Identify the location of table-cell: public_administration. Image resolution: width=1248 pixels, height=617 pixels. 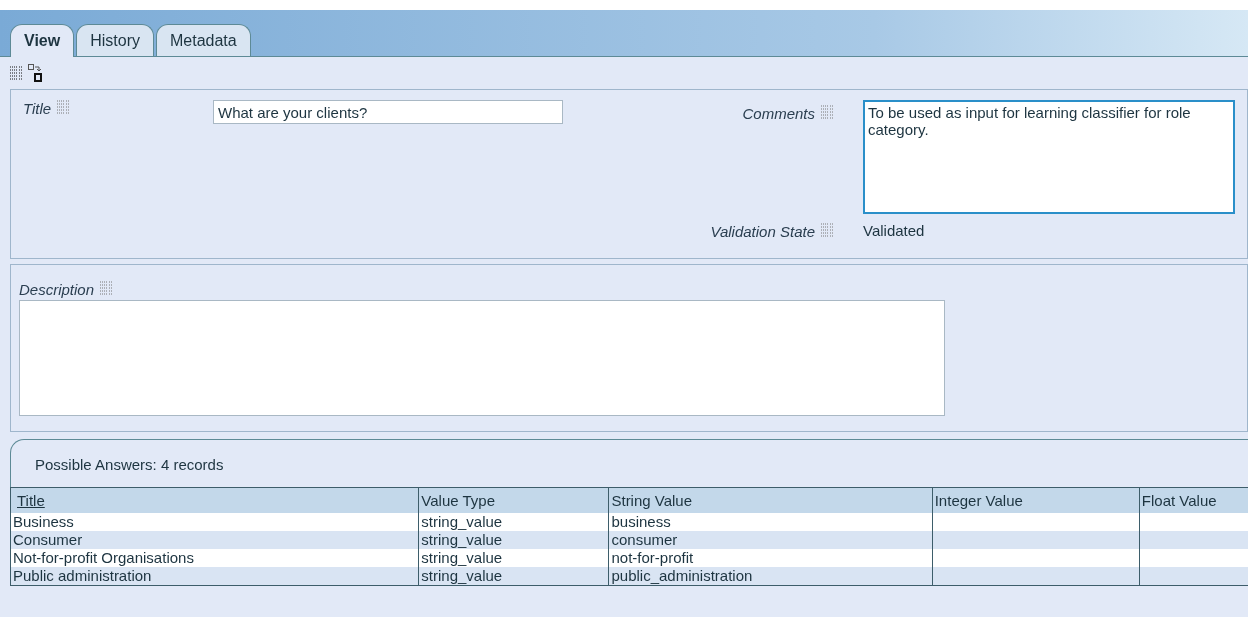
(770, 576).